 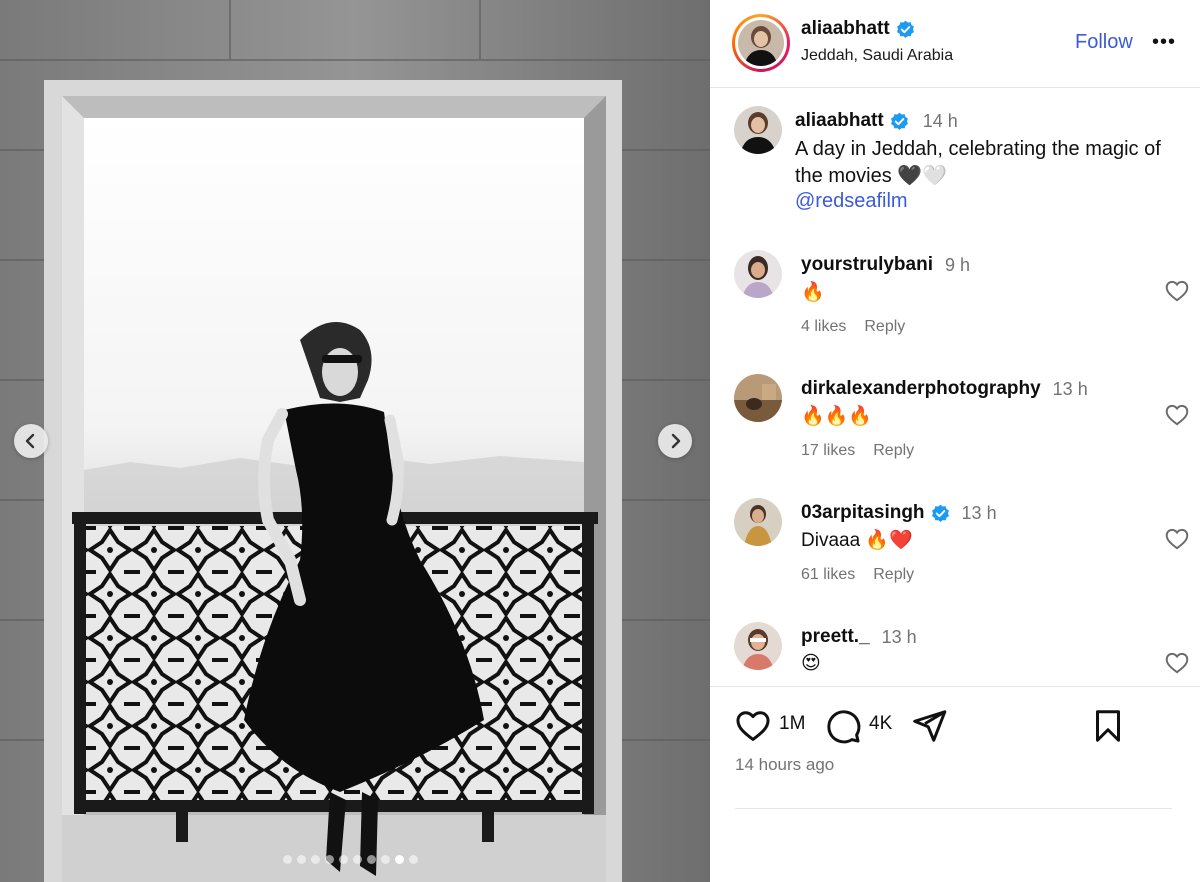 I want to click on comment-text: 🔥🔥🔥, so click(x=836, y=416).